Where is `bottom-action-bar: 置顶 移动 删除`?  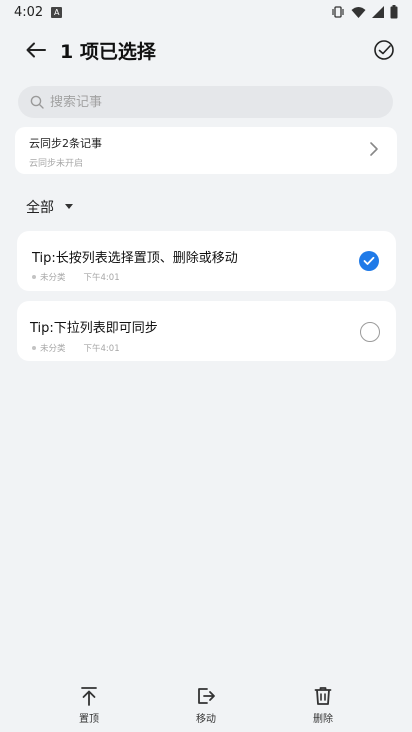
bottom-action-bar: 置顶 移动 删除 is located at coordinates (206, 706).